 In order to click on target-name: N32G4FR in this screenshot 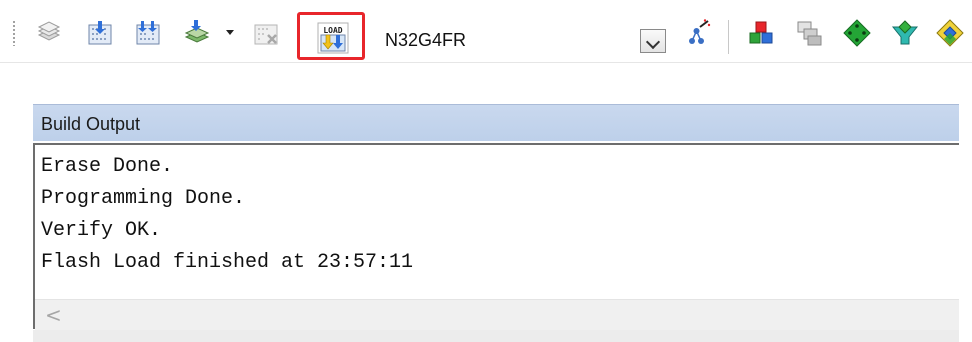, I will do `click(425, 40)`.